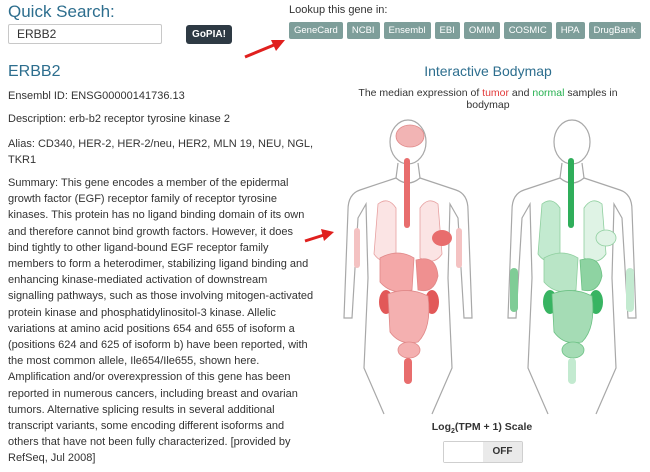 Image resolution: width=650 pixels, height=472 pixels. Describe the element at coordinates (527, 30) in the screenshot. I see `cosmic-button: COSMIC` at that location.